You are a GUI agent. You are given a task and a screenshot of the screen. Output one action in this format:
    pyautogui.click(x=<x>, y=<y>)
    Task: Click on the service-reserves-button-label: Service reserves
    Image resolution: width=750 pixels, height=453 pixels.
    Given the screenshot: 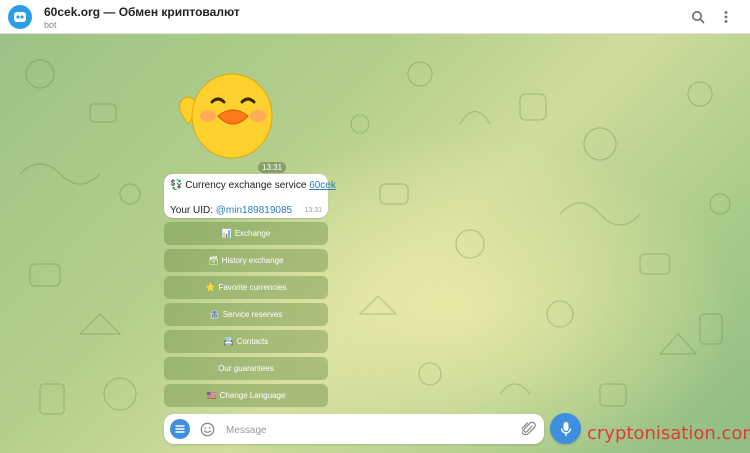 What is the action you would take?
    pyautogui.click(x=252, y=314)
    